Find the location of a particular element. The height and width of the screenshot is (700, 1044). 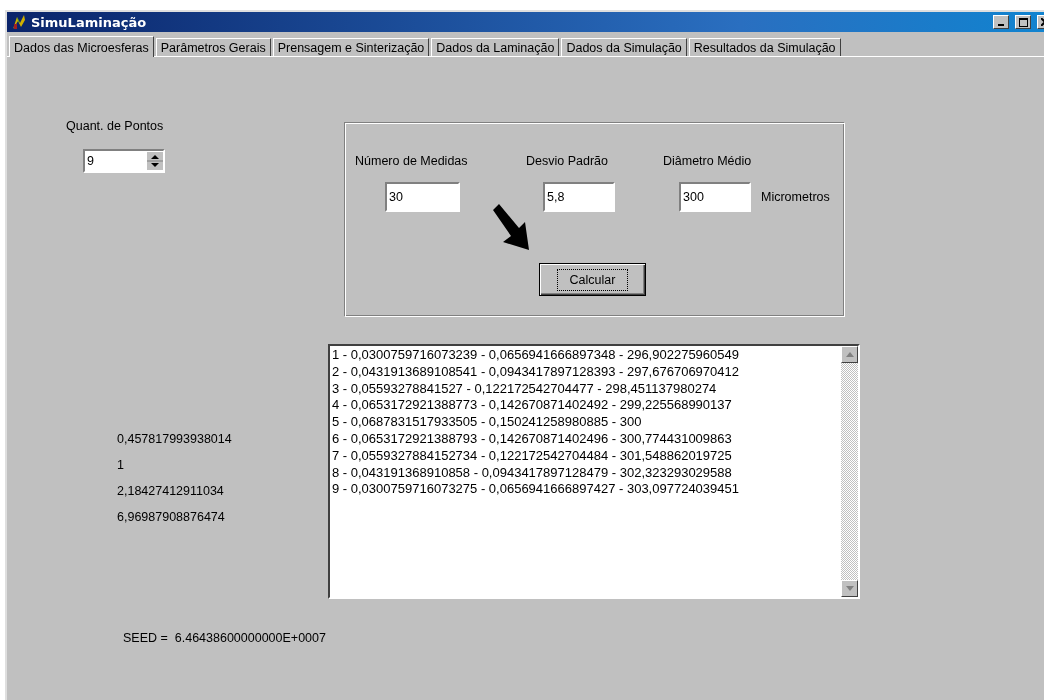

points-spinner: 9 is located at coordinates (124, 161).